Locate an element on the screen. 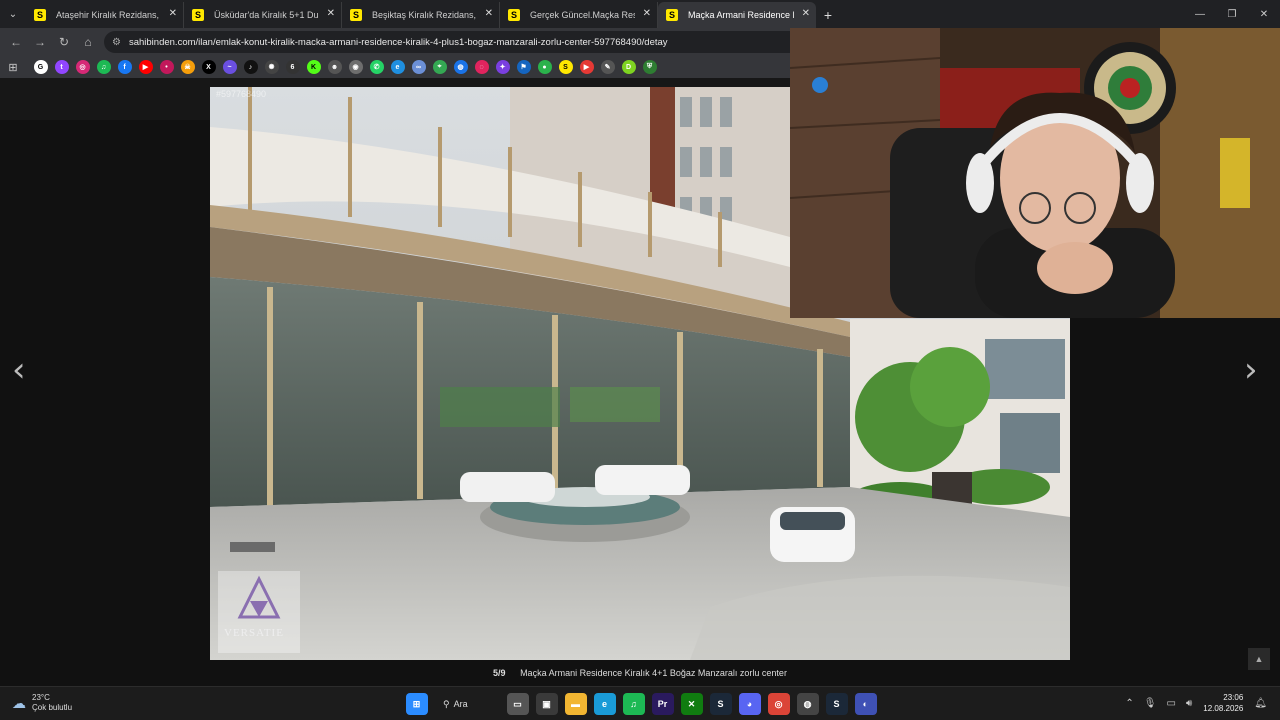 This screenshot has width=1280, height=720. steam-taskbar-icon: S is located at coordinates (720, 704).